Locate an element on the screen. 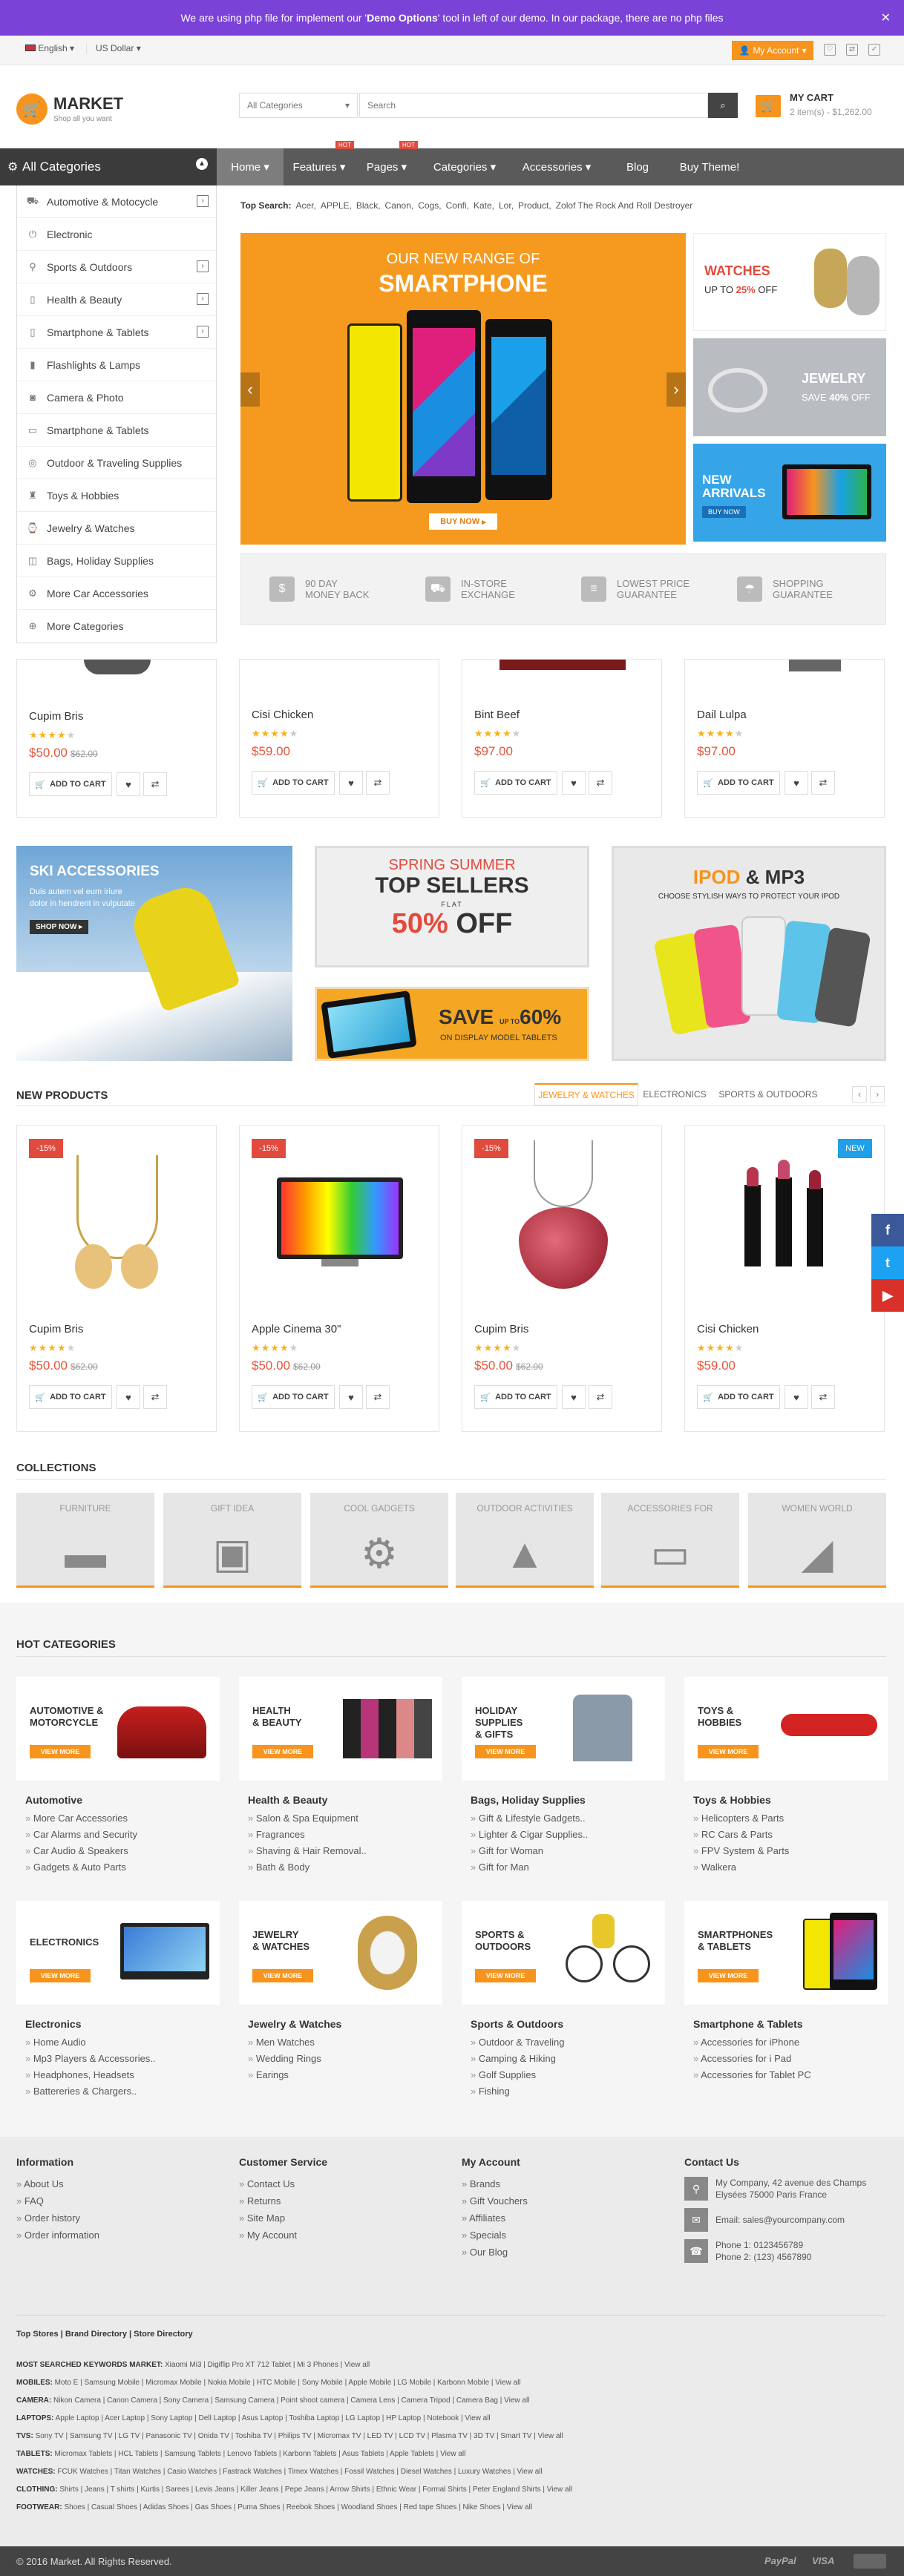 This screenshot has width=904, height=2576. language-select: English ▾ is located at coordinates (49, 48).